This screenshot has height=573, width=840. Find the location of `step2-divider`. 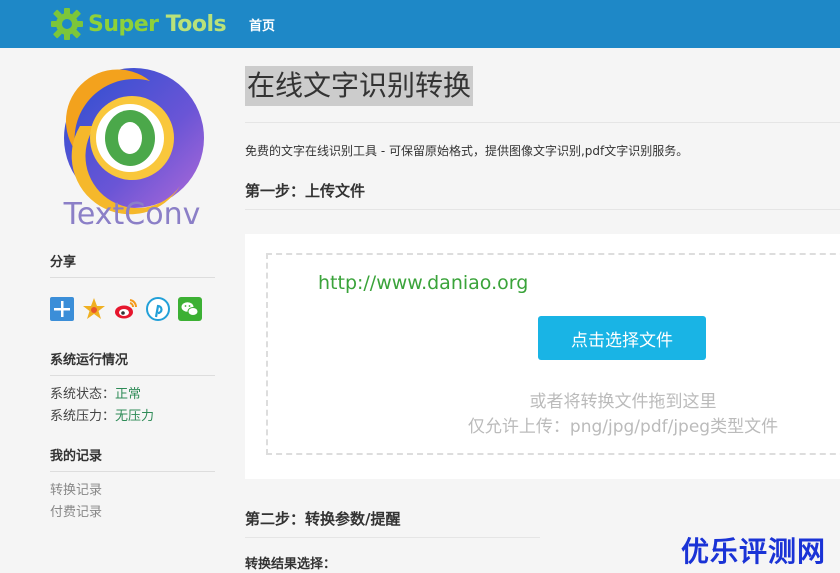

step2-divider is located at coordinates (392, 537).